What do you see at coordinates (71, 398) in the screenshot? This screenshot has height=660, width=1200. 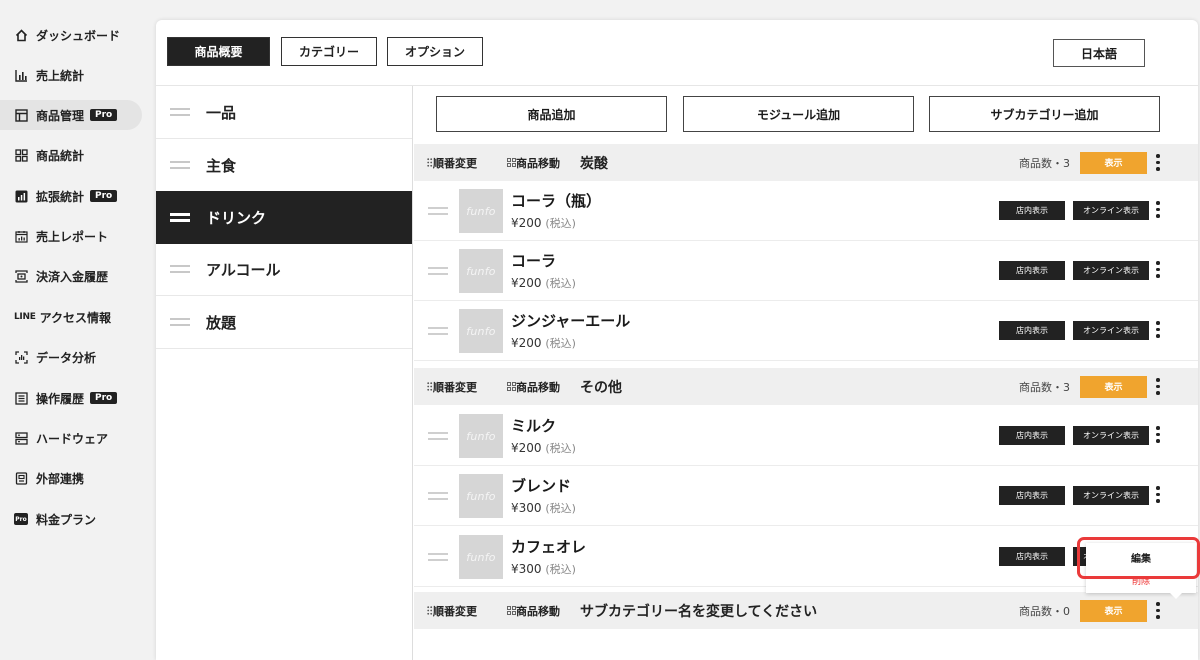 I see `sidebar-item-operation-history: 操作履歴 Pro` at bounding box center [71, 398].